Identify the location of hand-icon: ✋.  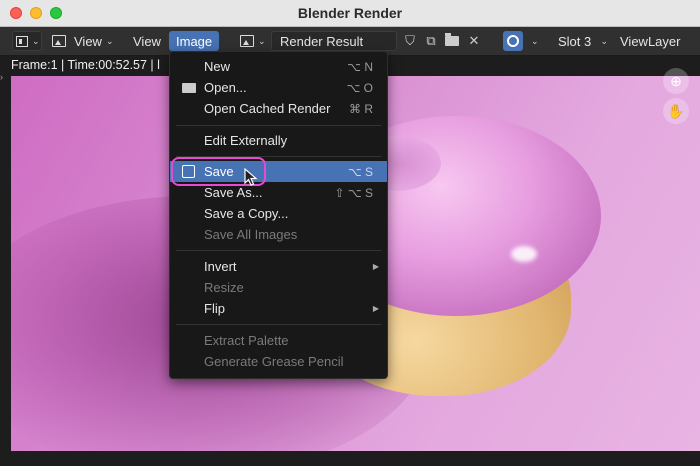
(676, 111).